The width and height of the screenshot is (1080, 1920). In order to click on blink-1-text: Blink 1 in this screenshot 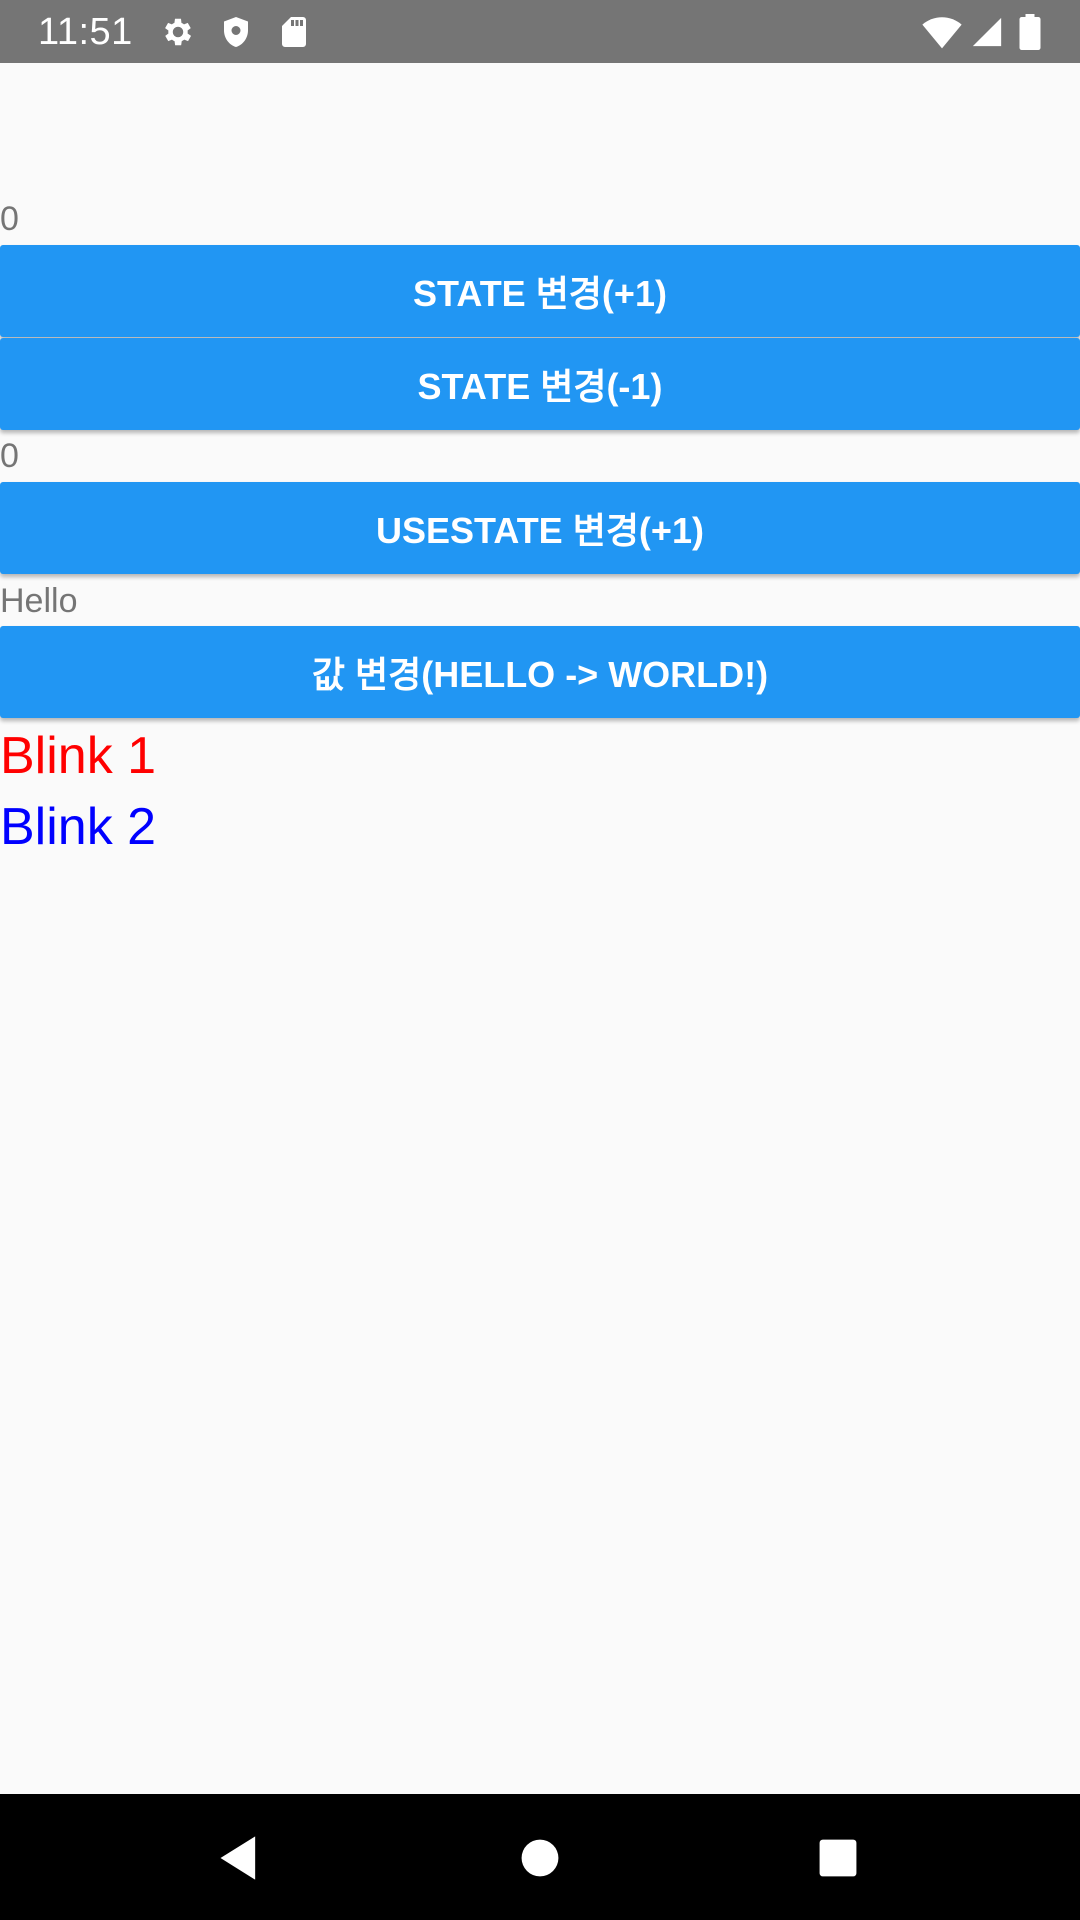, I will do `click(78, 756)`.